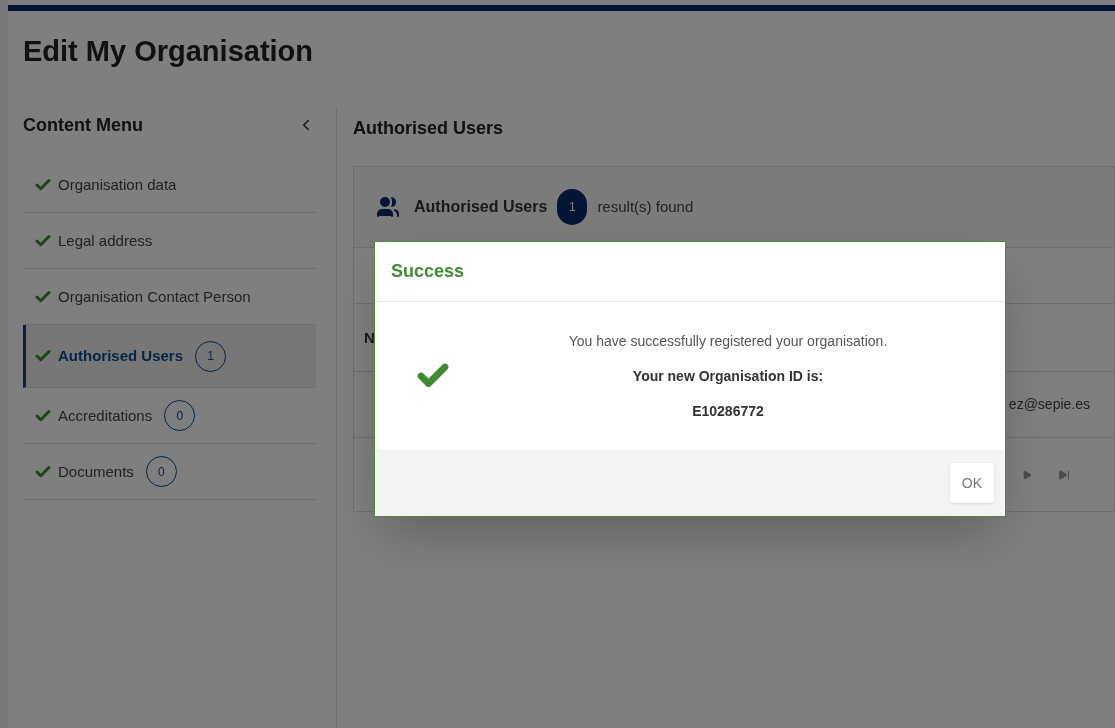  What do you see at coordinates (369, 337) in the screenshot?
I see `column-header: N` at bounding box center [369, 337].